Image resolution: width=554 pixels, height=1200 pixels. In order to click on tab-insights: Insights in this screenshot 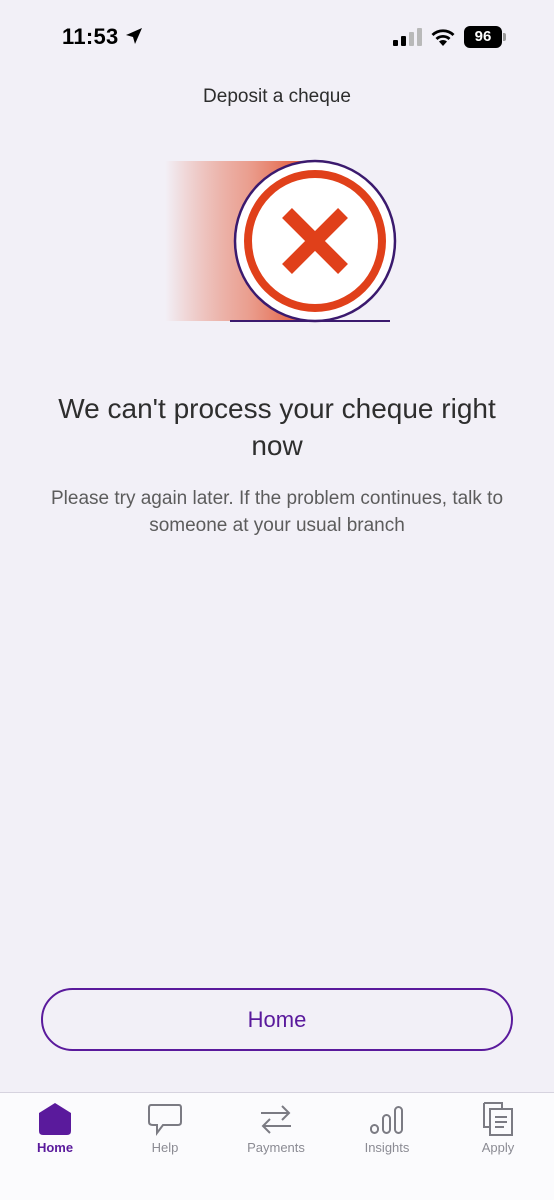, I will do `click(387, 1133)`.